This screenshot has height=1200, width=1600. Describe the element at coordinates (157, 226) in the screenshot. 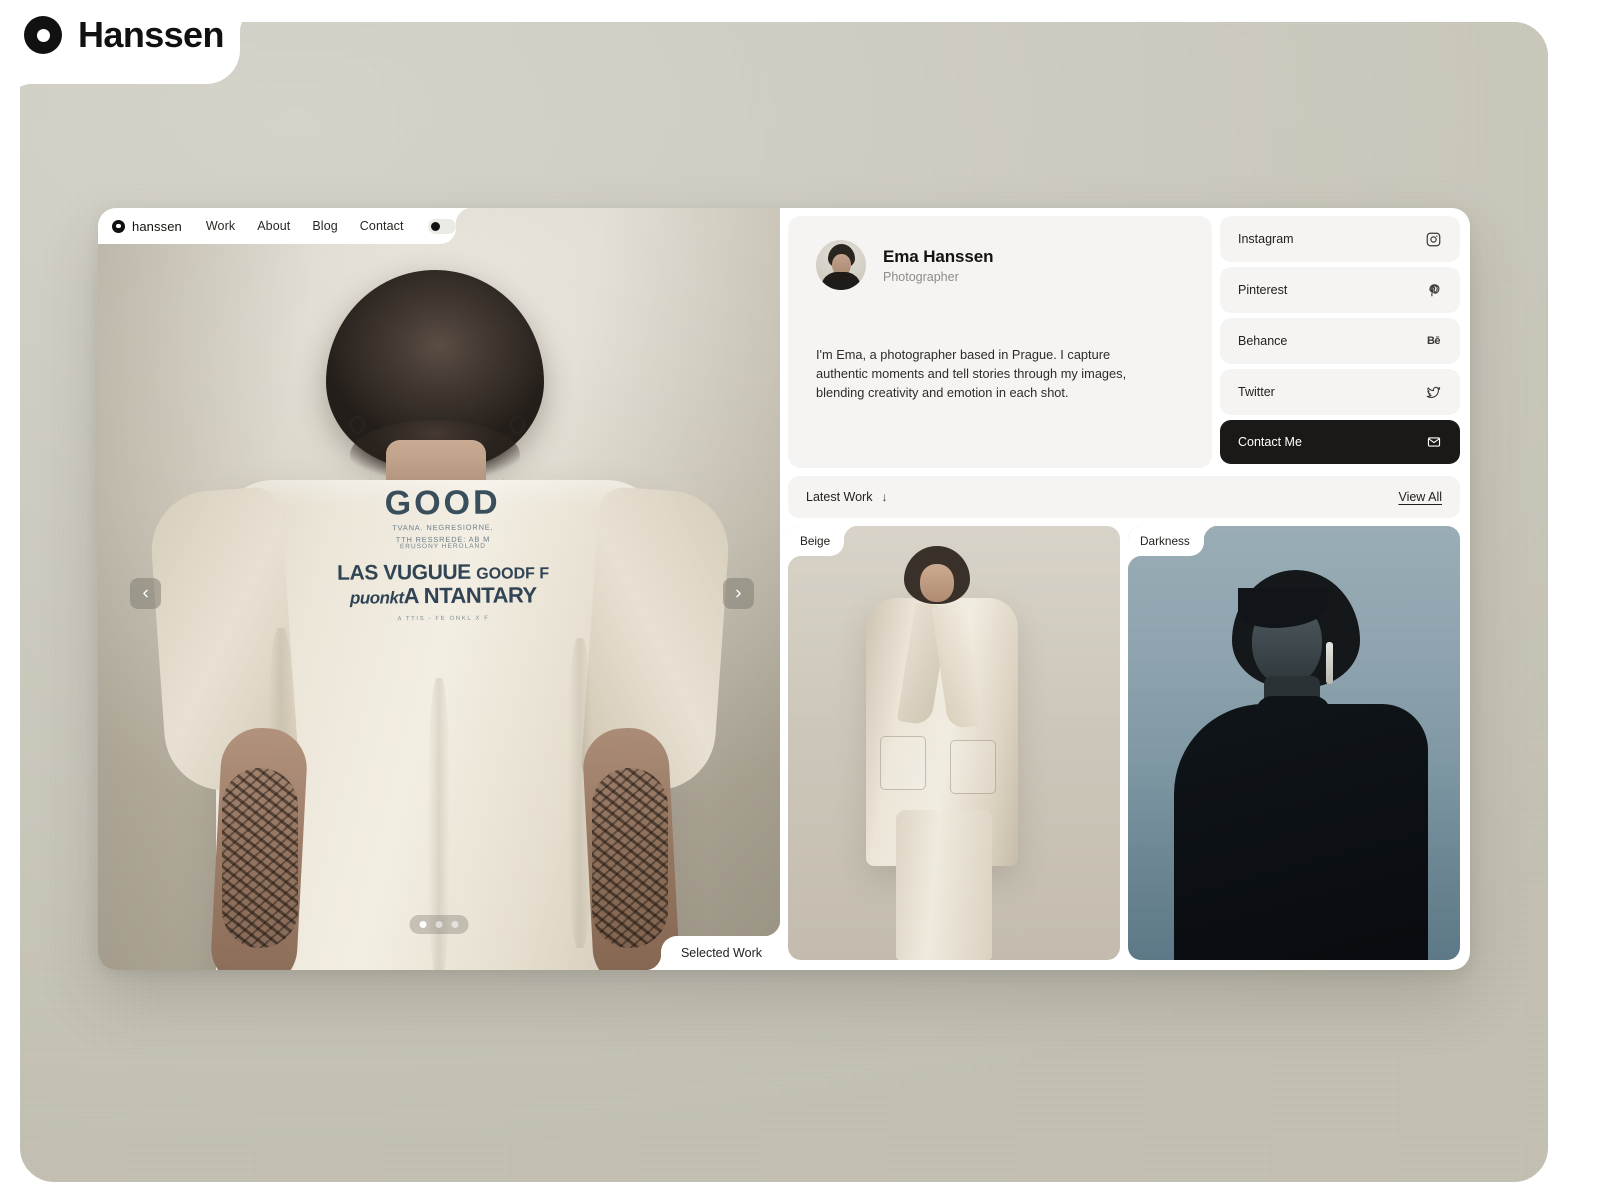

I see `nav-brand-label: hanssen` at that location.